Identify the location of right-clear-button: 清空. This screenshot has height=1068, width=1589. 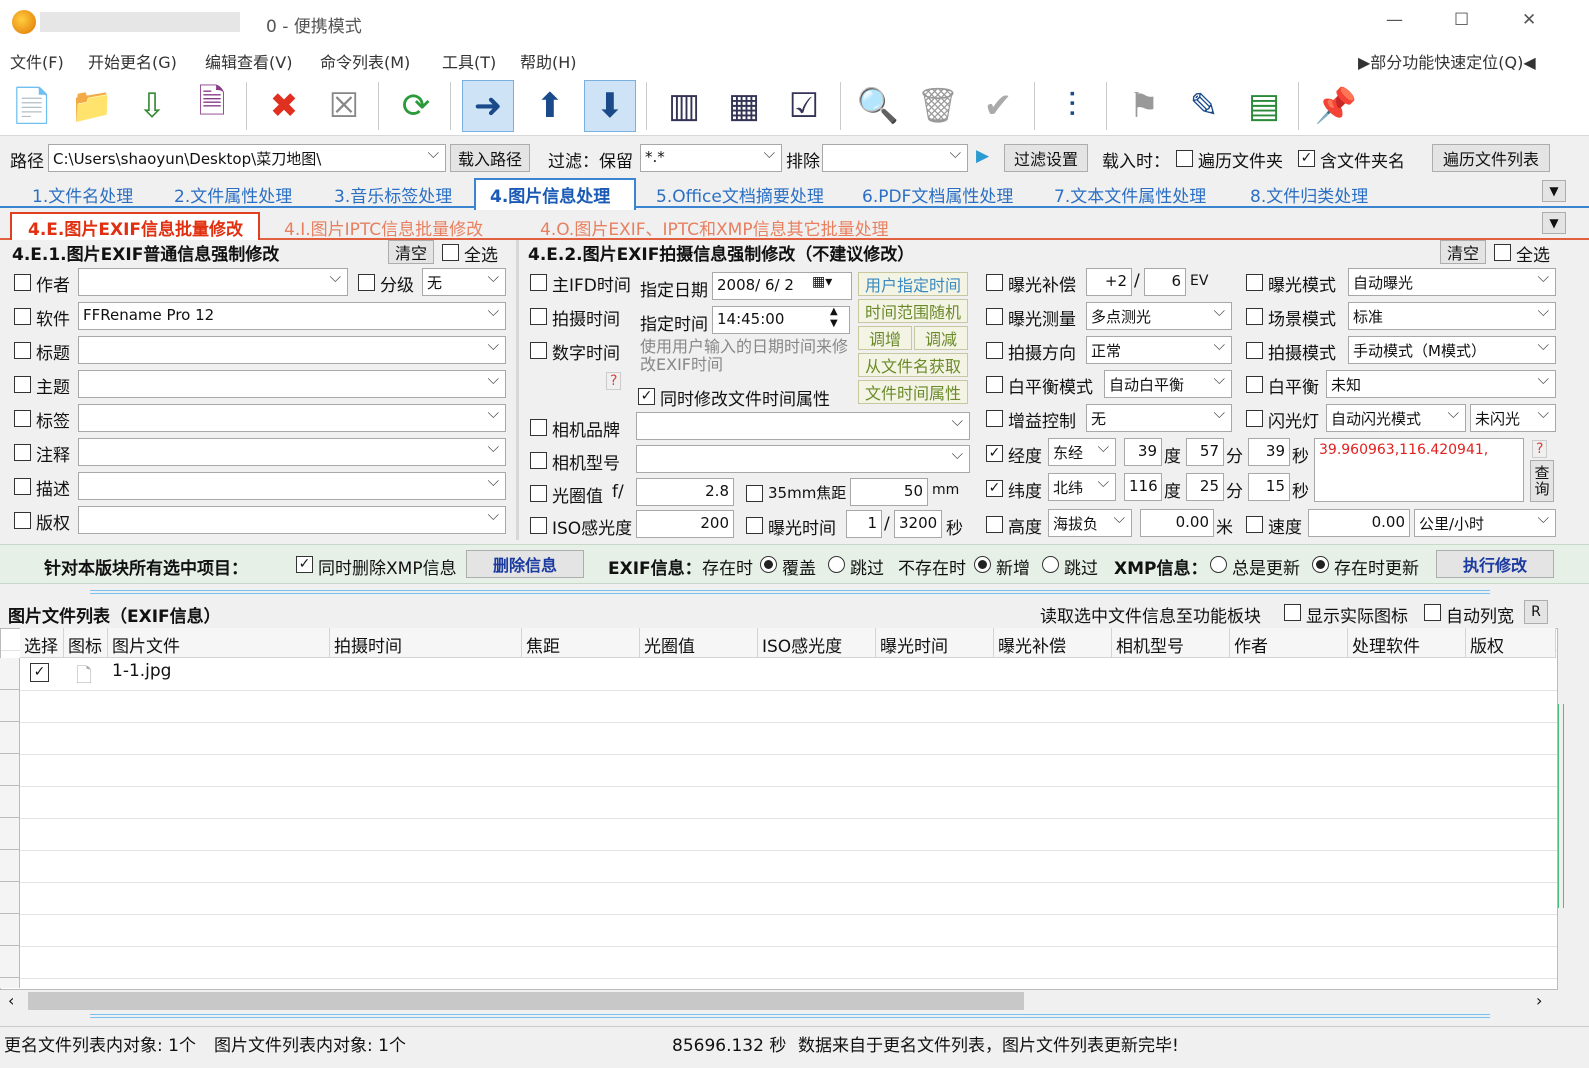
(1463, 252).